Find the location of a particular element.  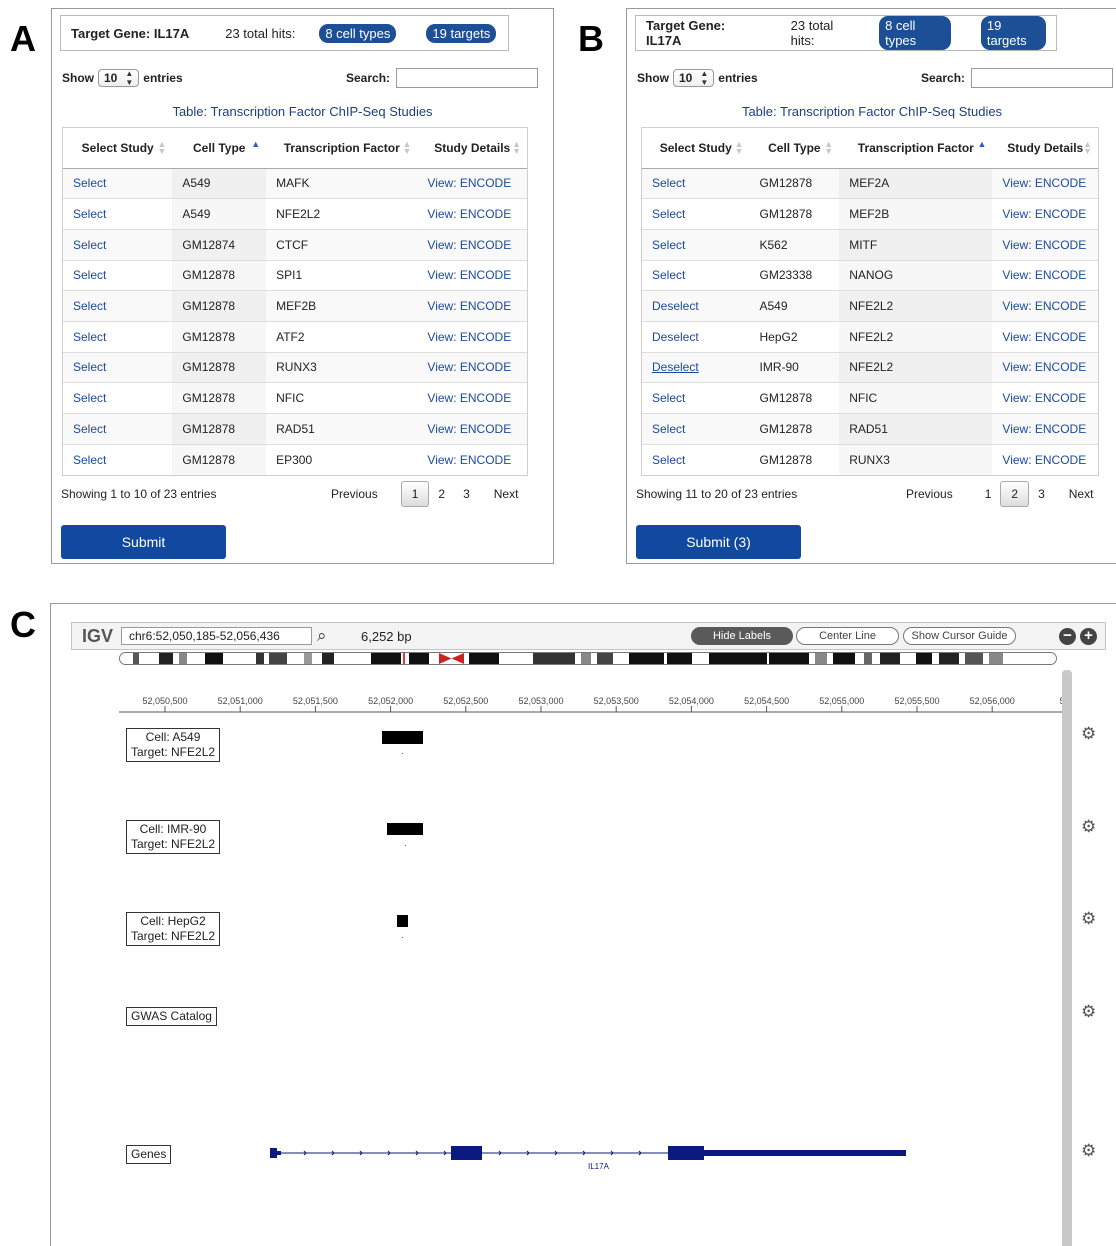

show-label: Show is located at coordinates (653, 78).